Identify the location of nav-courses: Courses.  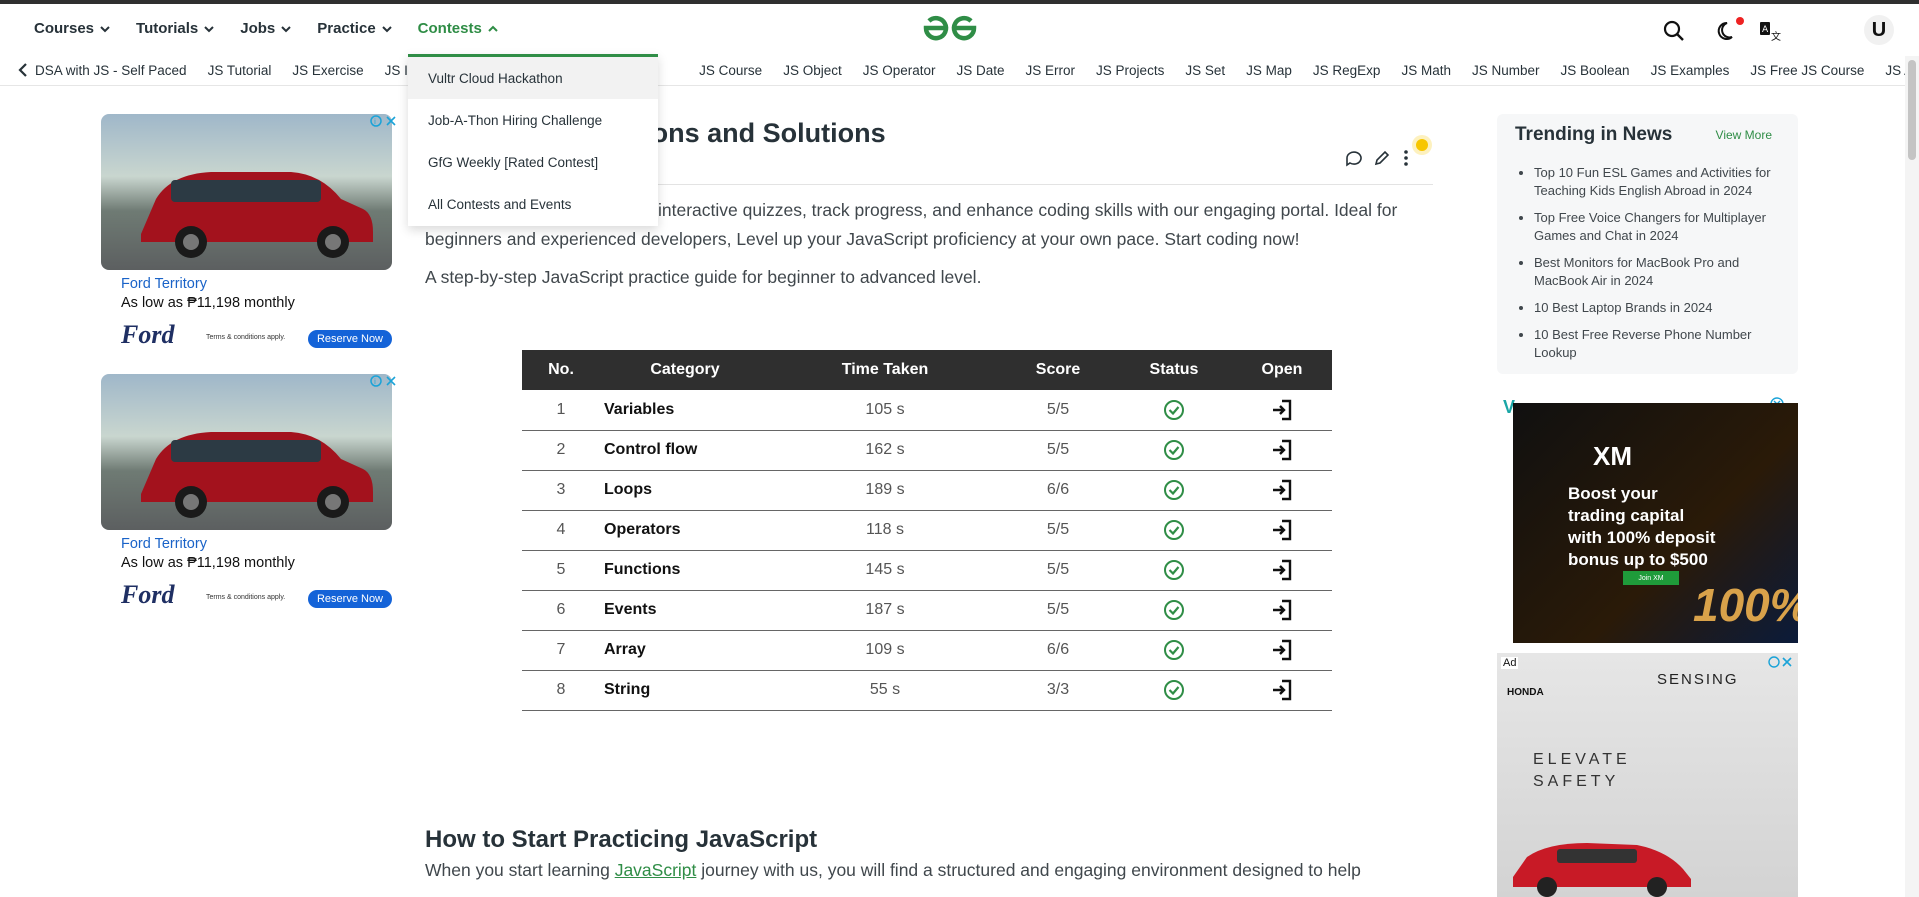
(72, 28).